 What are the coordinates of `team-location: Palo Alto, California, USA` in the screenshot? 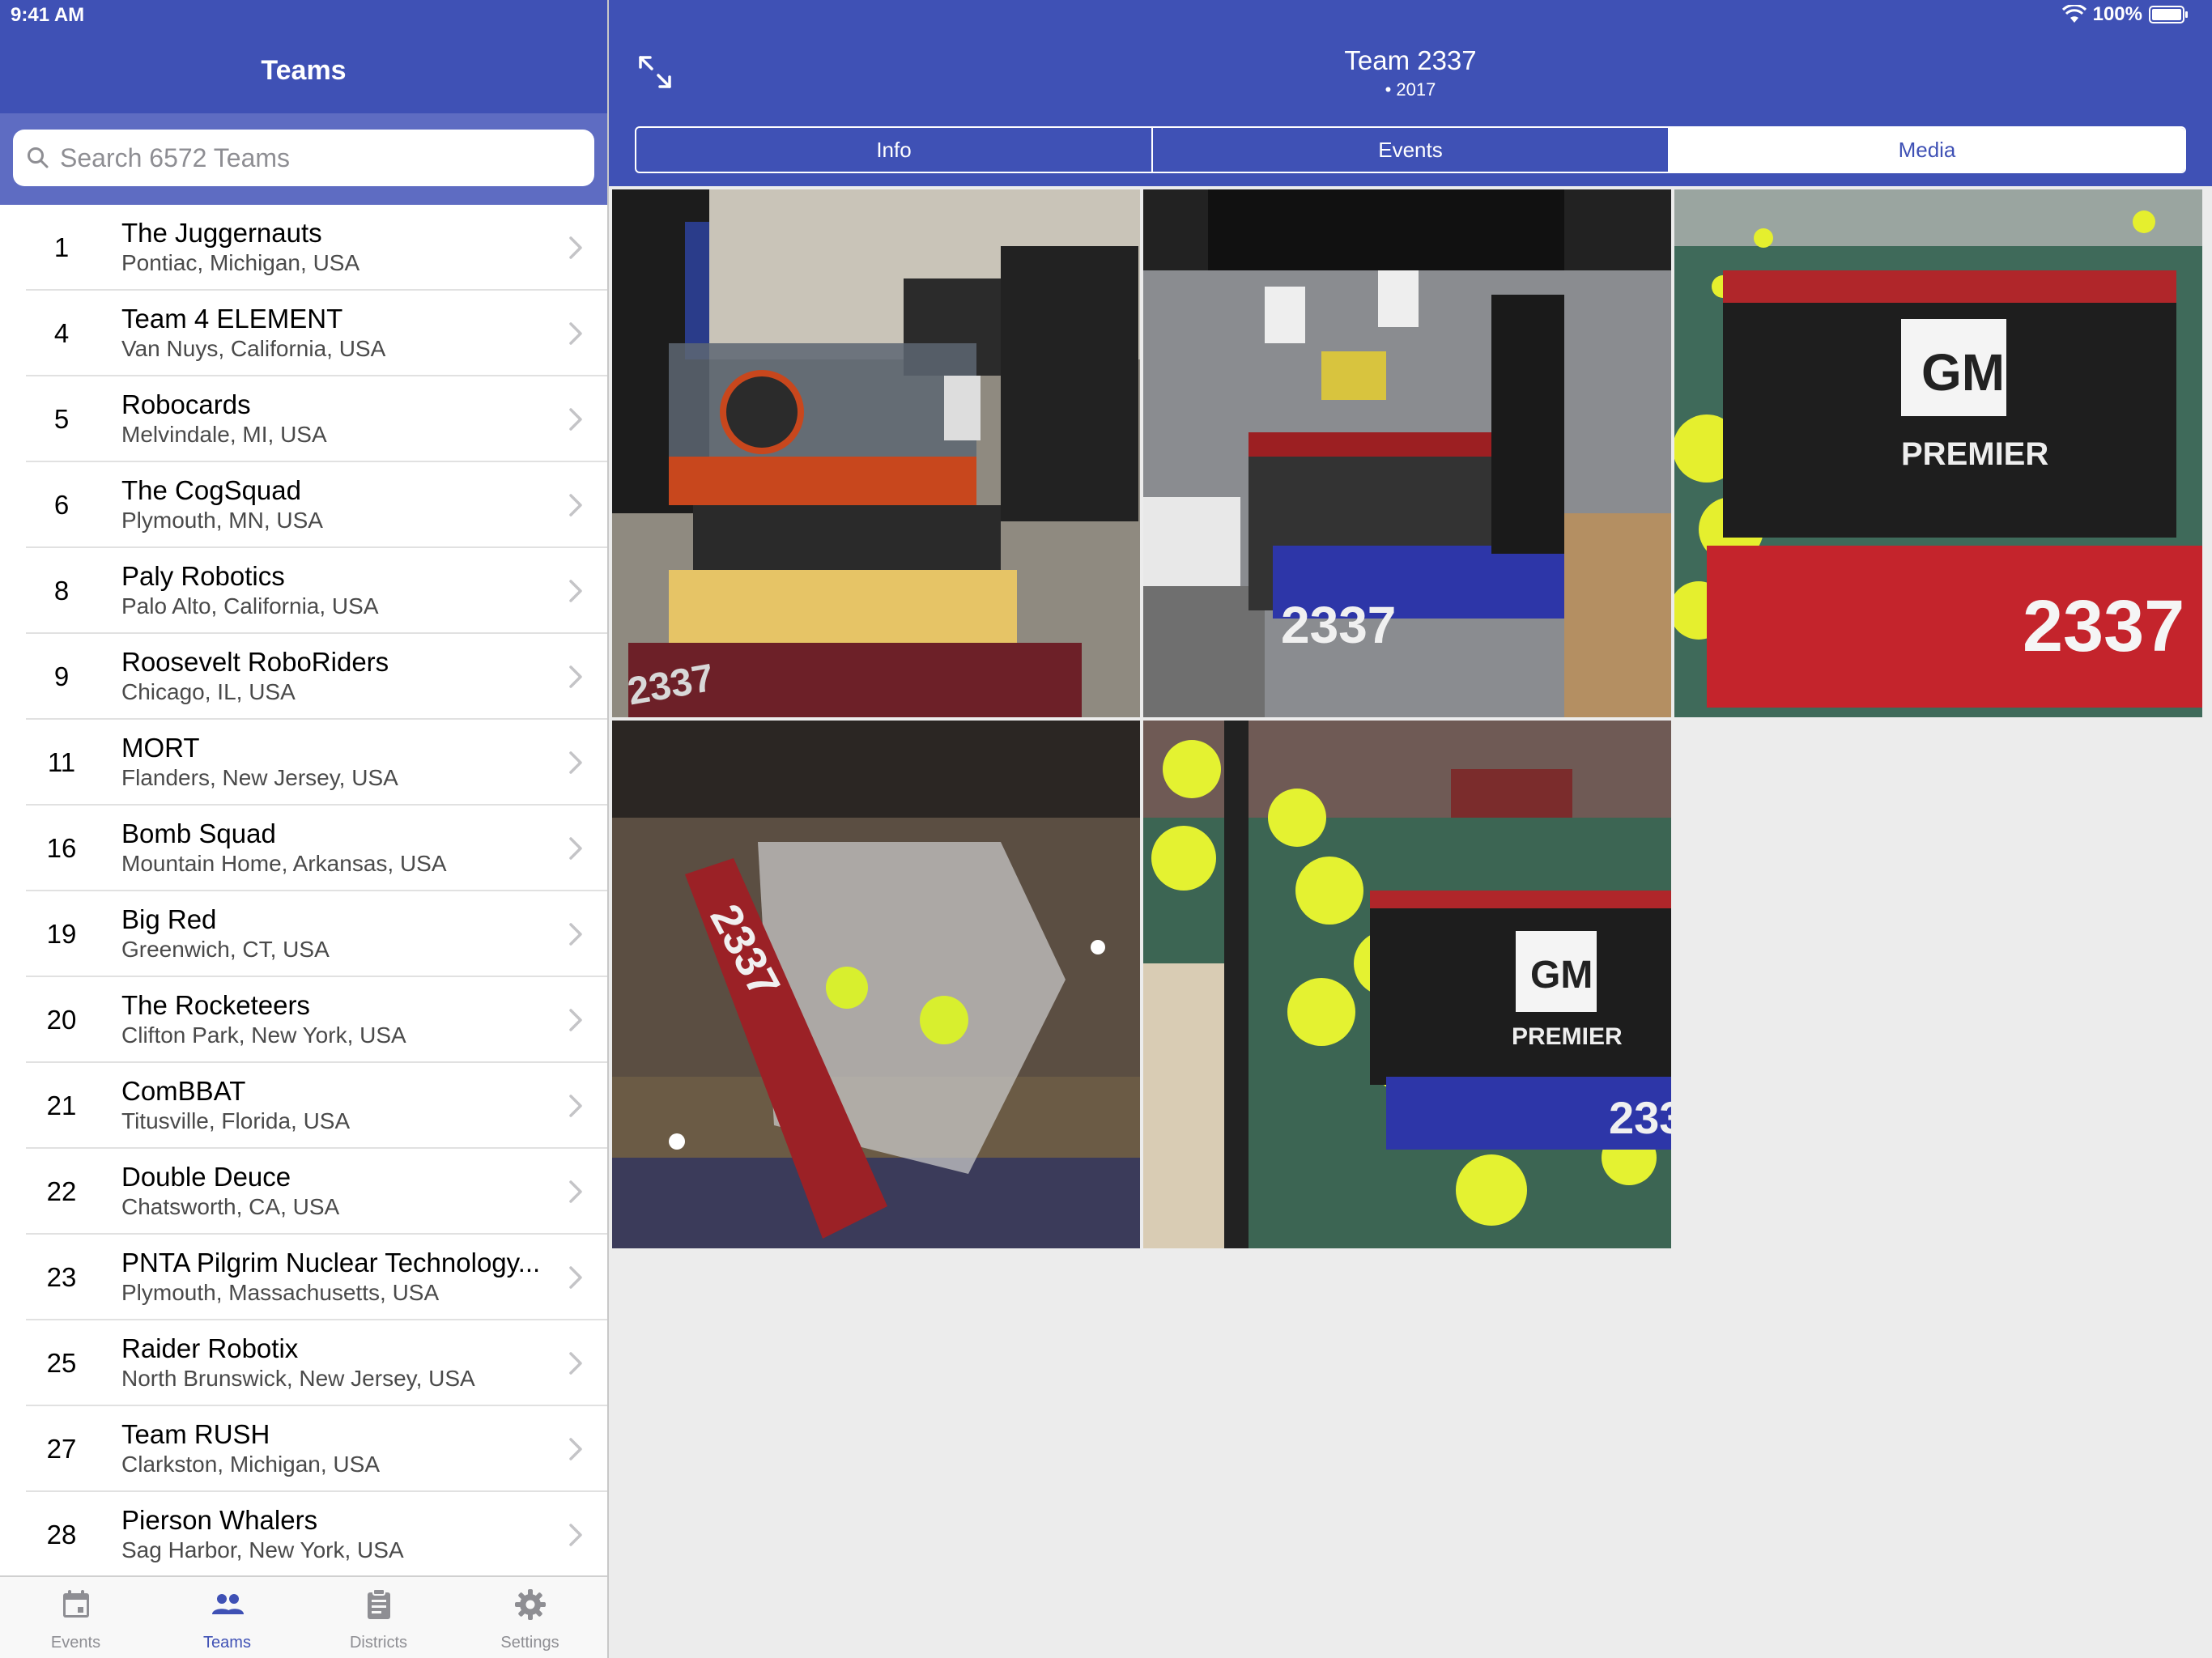 It's located at (250, 606).